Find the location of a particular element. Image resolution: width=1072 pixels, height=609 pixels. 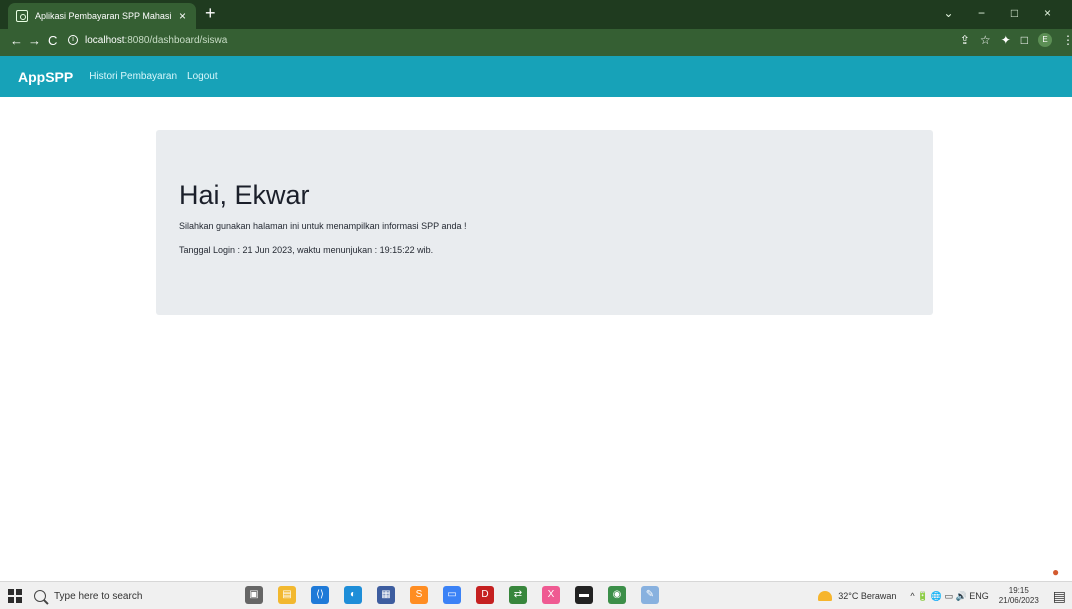

browser-menu-icon: ⋮ is located at coordinates (1067, 40).